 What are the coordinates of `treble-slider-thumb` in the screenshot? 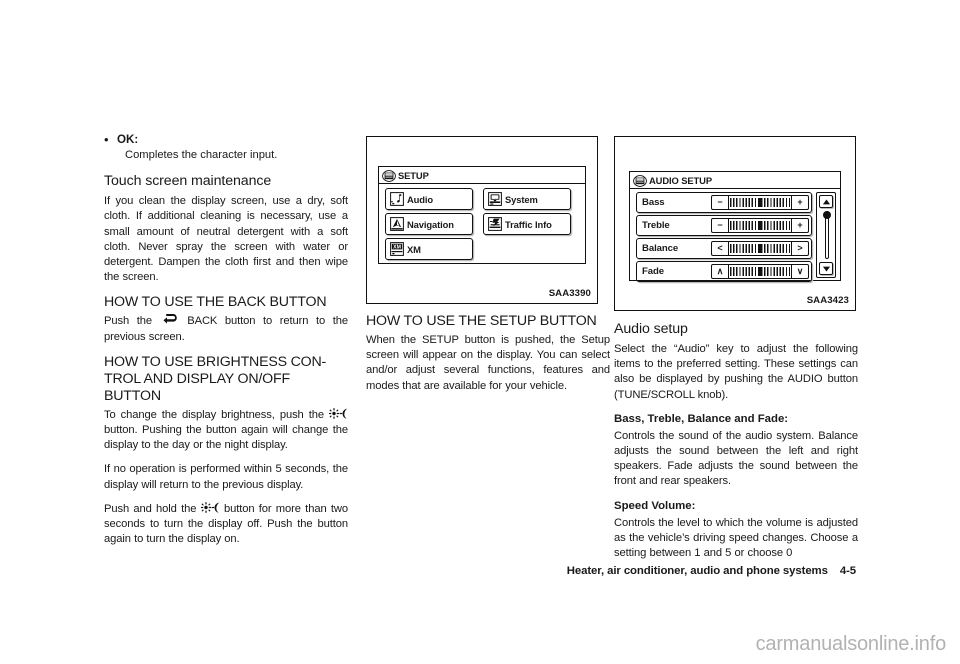 It's located at (760, 225).